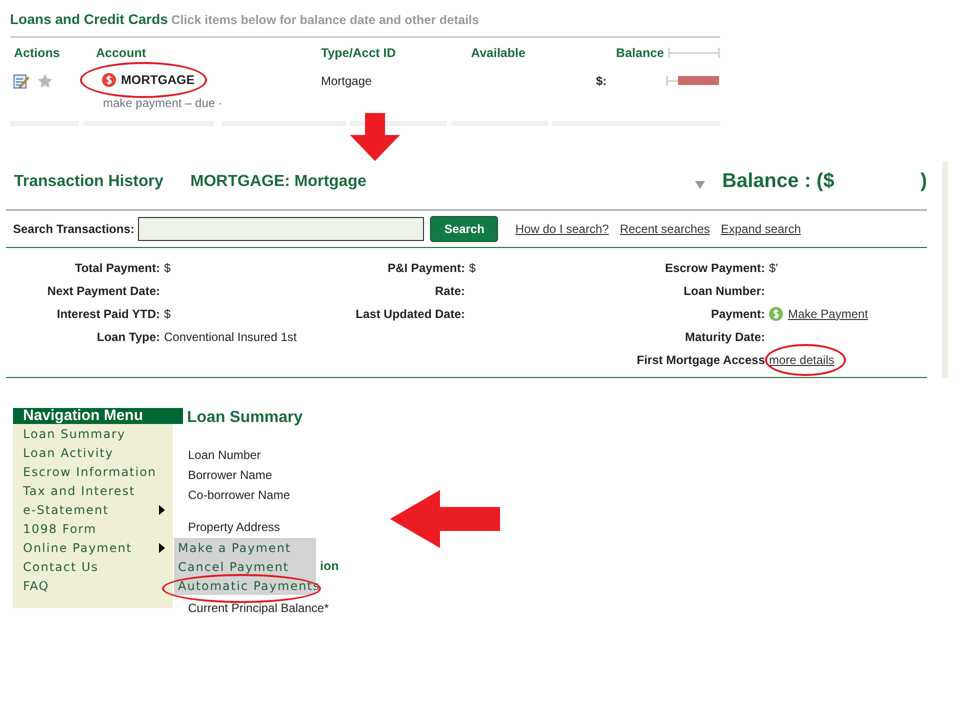 This screenshot has height=718, width=975. What do you see at coordinates (93, 472) in the screenshot?
I see `menu-item: Escrow Information` at bounding box center [93, 472].